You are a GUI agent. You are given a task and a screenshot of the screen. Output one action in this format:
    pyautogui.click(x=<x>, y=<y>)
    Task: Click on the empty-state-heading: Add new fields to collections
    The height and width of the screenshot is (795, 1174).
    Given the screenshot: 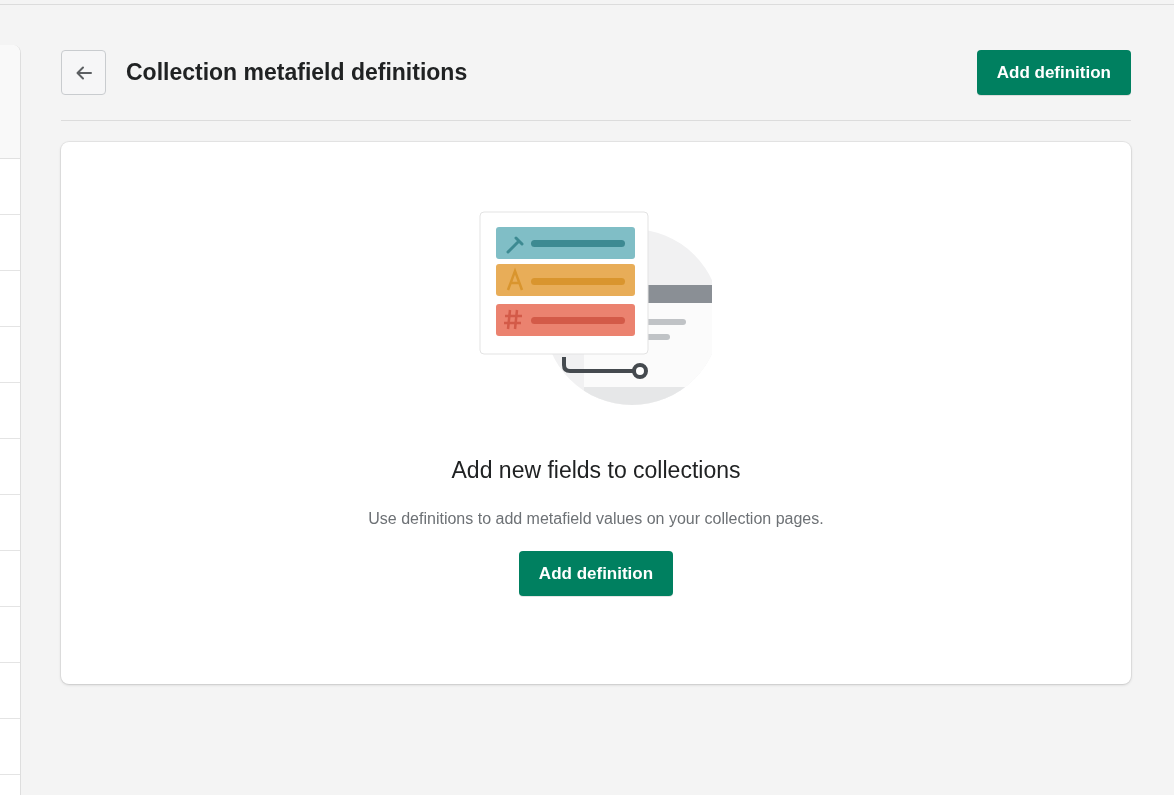 What is the action you would take?
    pyautogui.click(x=596, y=470)
    